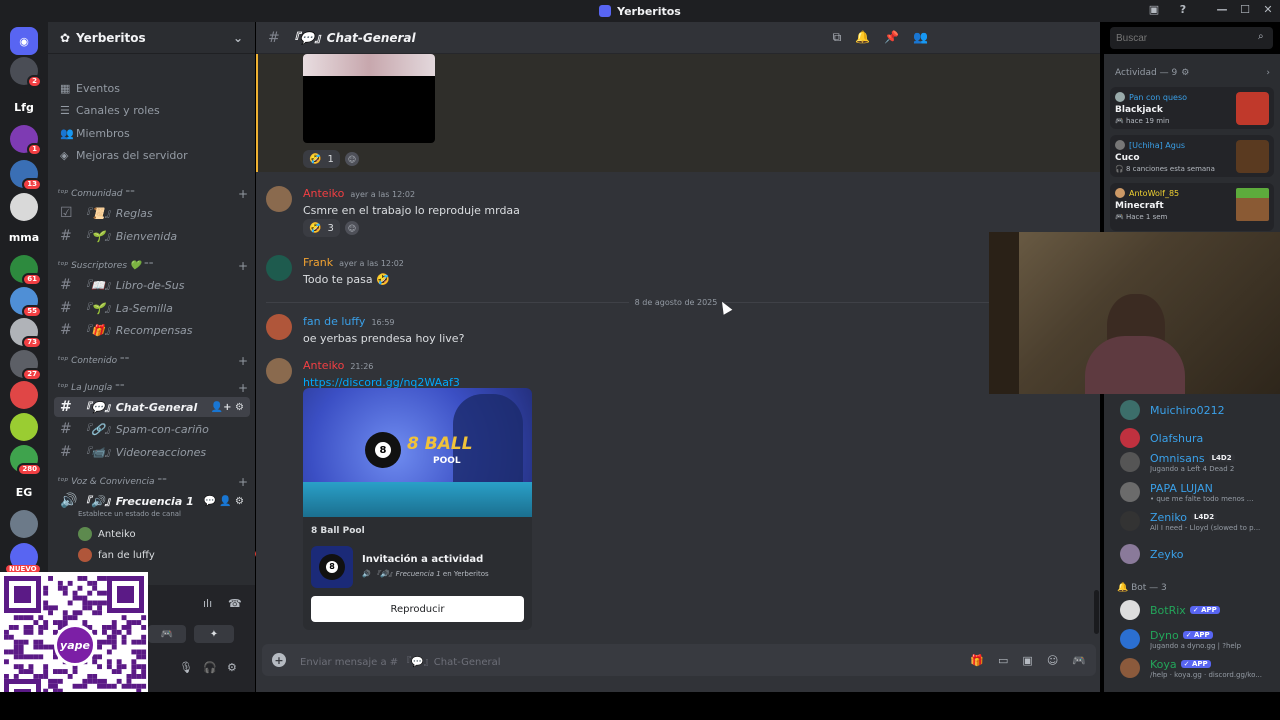 This screenshot has height=720, width=1280. What do you see at coordinates (1195, 610) in the screenshot?
I see `bot-item: BotRix ✓ APP` at bounding box center [1195, 610].